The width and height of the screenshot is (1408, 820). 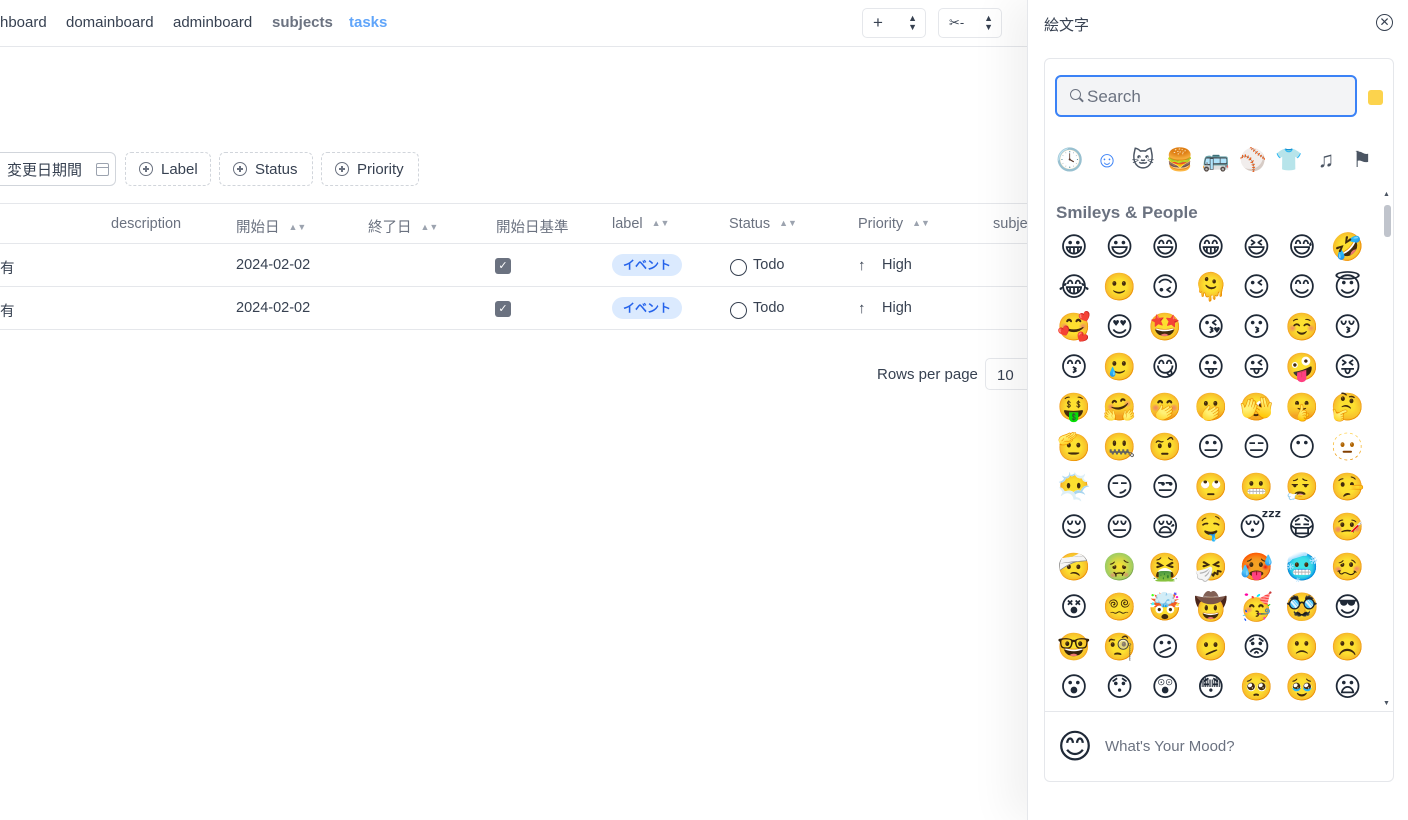 I want to click on emoji-button: 😘, so click(x=1211, y=328).